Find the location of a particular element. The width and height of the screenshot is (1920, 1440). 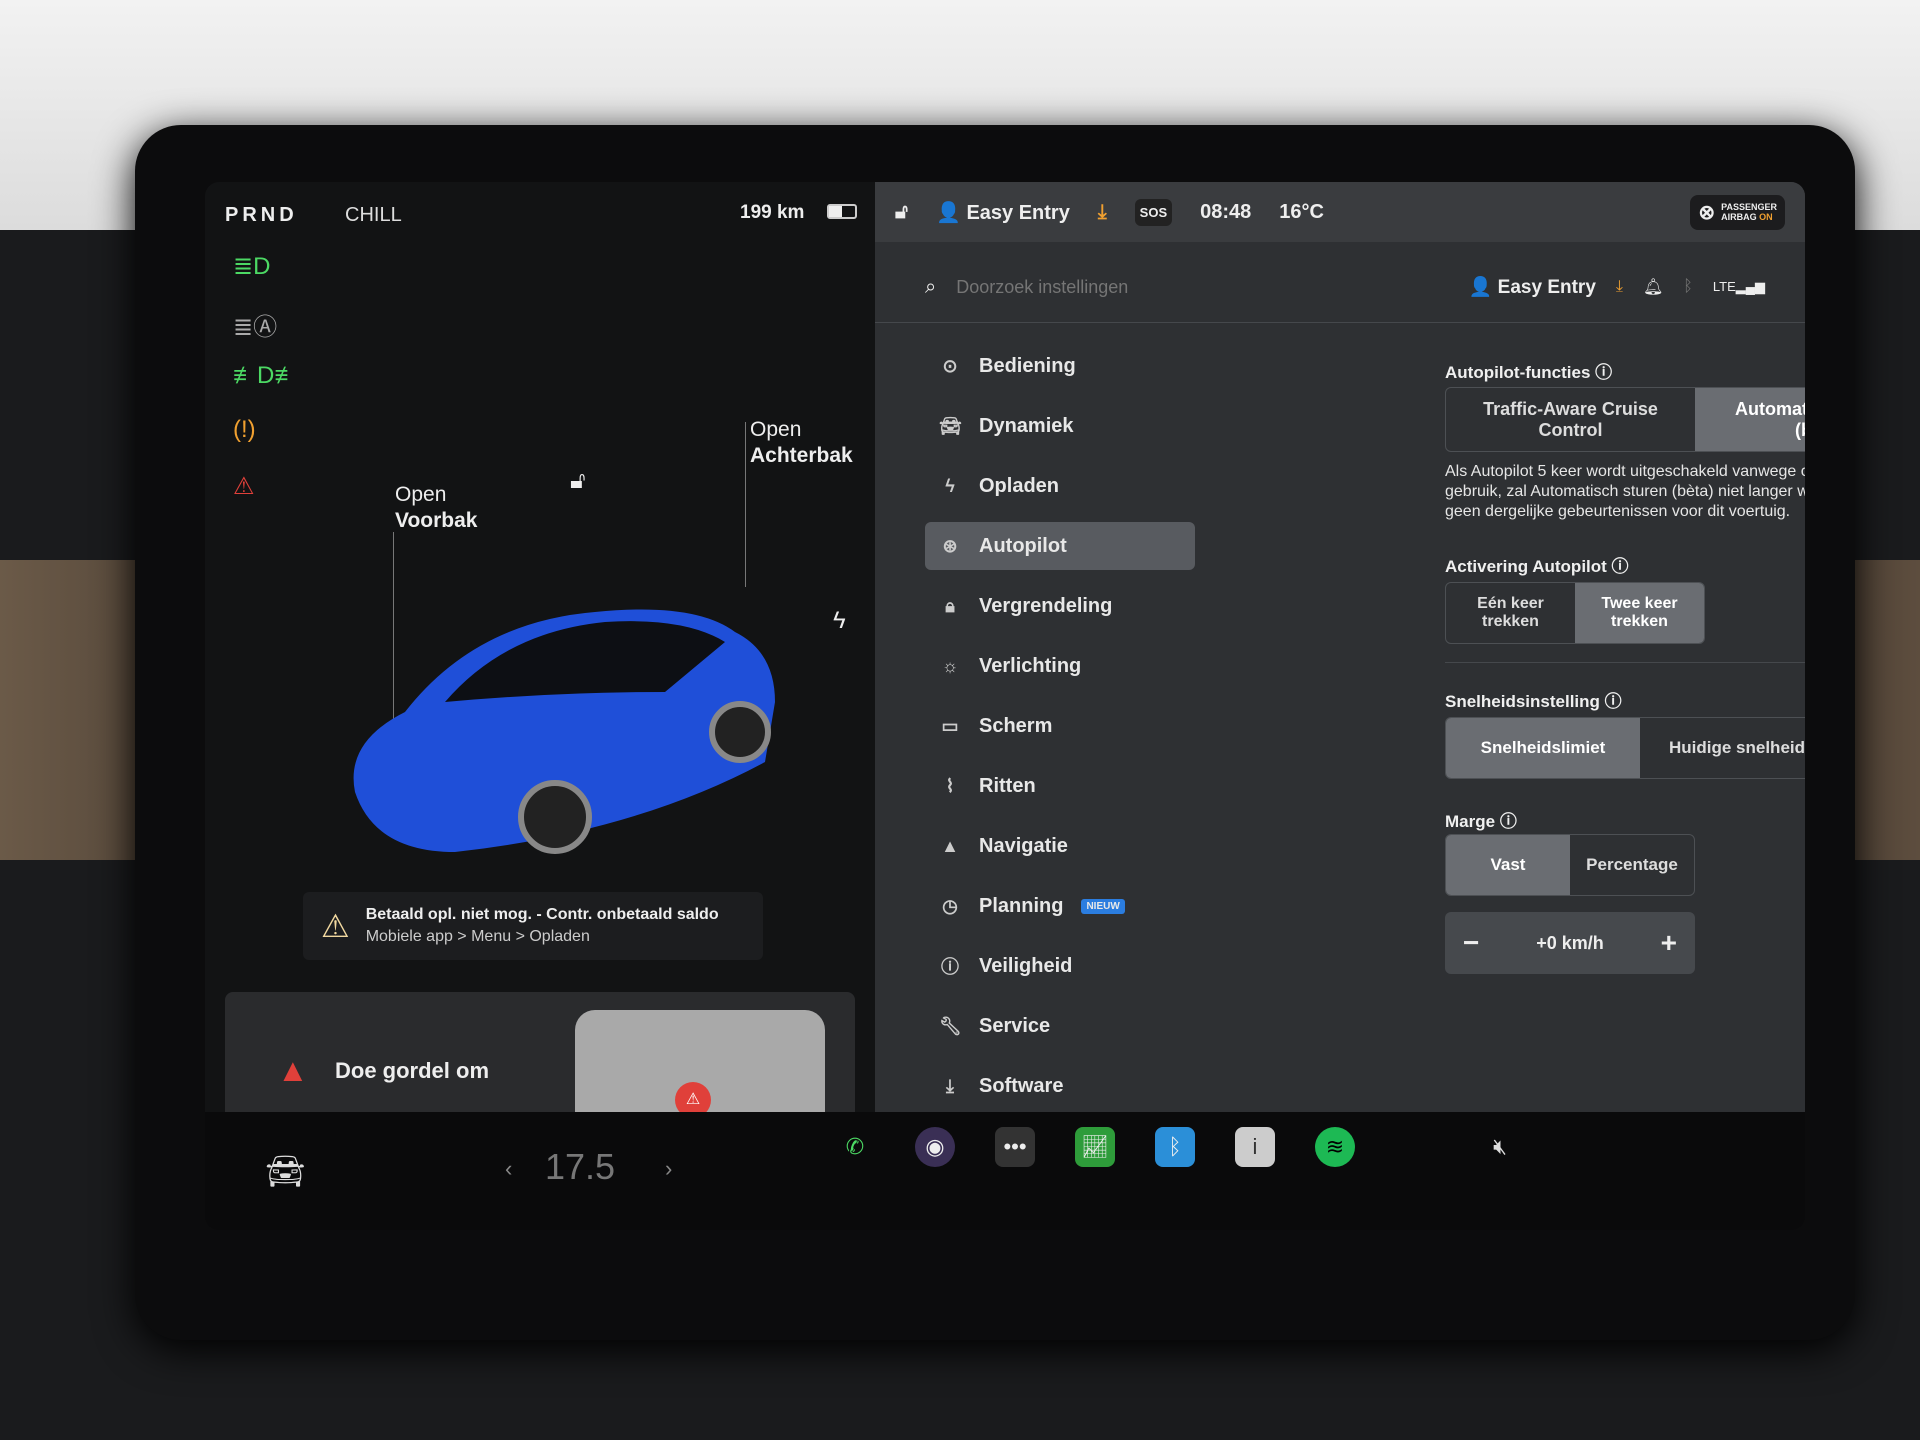

menu-item-navigatie: ▲ Navigatie is located at coordinates (1060, 846).